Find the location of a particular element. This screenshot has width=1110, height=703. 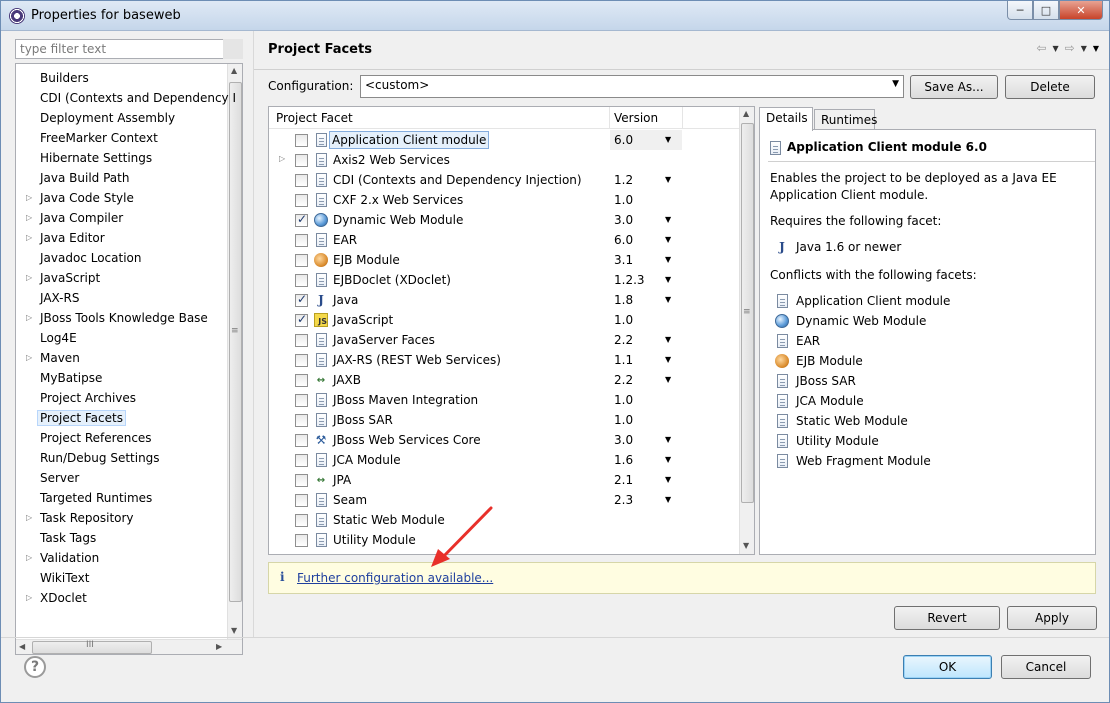

facet-version: 2.2 is located at coordinates (623, 340).